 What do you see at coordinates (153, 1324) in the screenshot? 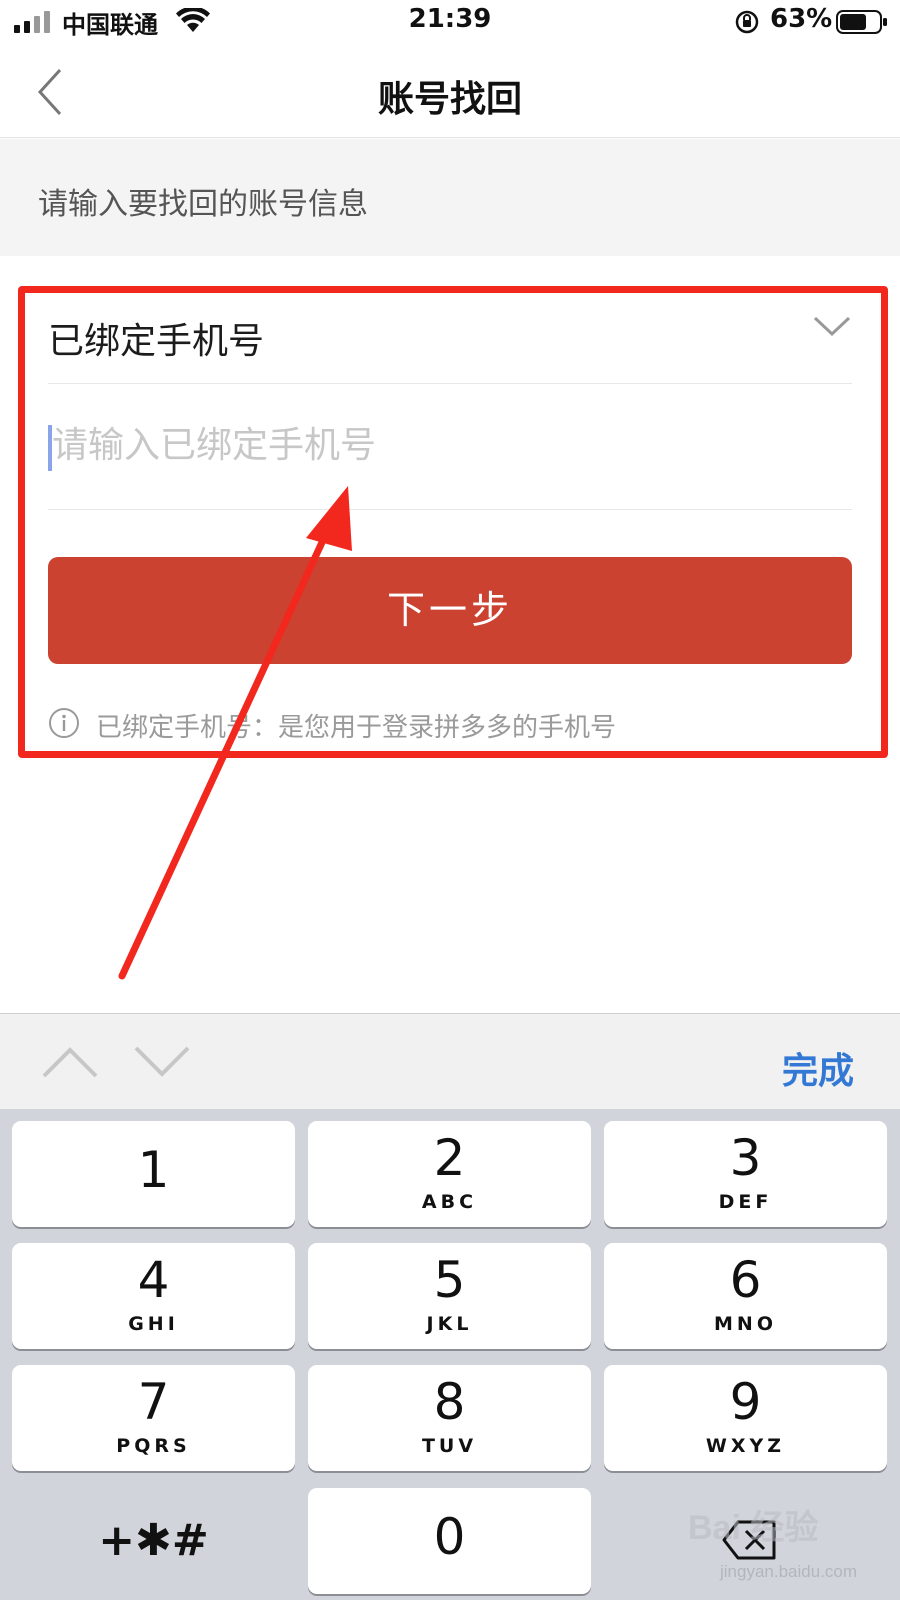
I see `key-letters: GHI` at bounding box center [153, 1324].